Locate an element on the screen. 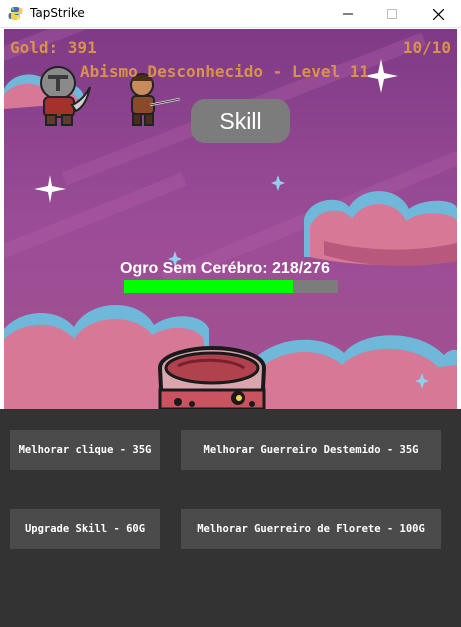 This screenshot has width=461, height=627. close-icon is located at coordinates (438, 14).